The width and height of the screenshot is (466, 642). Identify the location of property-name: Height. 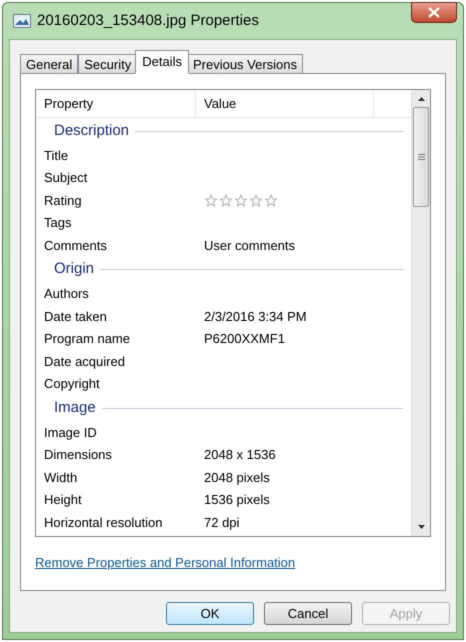
(63, 499).